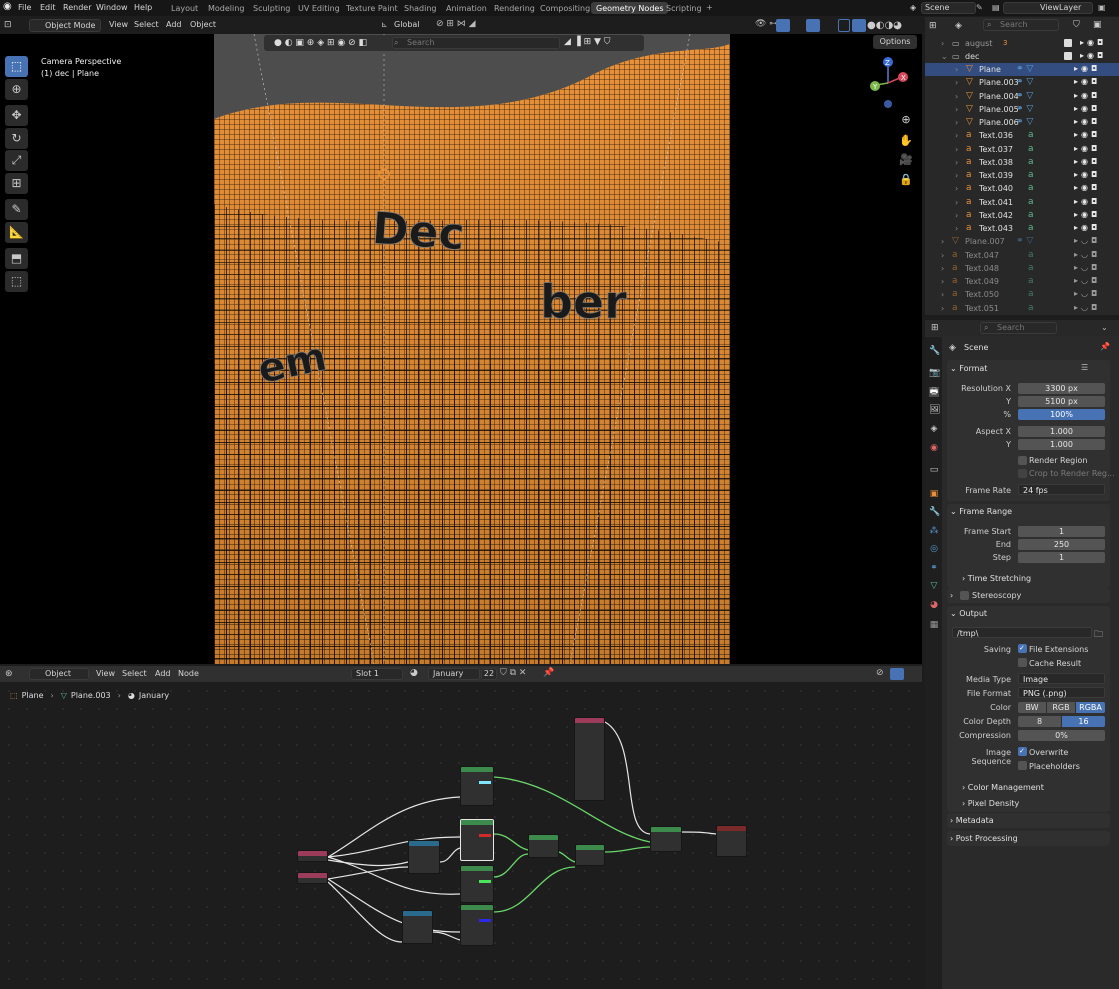 Image resolution: width=1119 pixels, height=989 pixels. Describe the element at coordinates (1022, 149) in the screenshot. I see `outliner-item: › a Text.037 a ▸◉◘` at that location.